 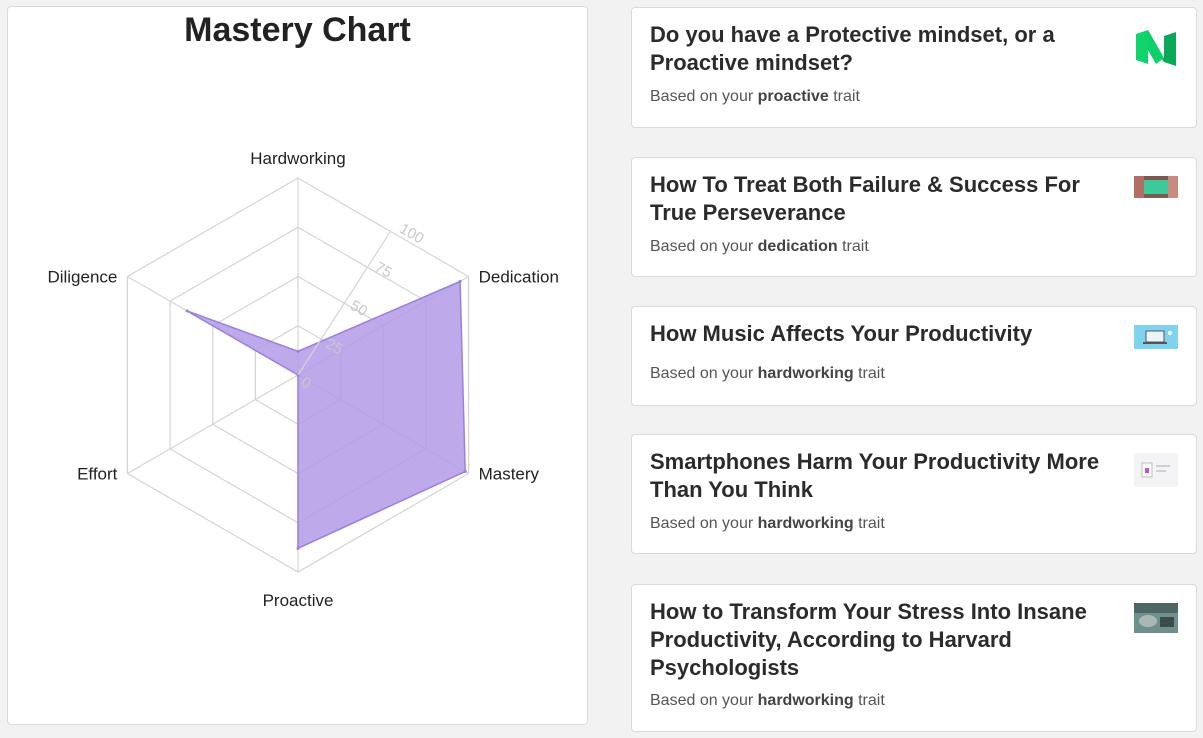 What do you see at coordinates (297, 158) in the screenshot?
I see `axis-label: Hardworking` at bounding box center [297, 158].